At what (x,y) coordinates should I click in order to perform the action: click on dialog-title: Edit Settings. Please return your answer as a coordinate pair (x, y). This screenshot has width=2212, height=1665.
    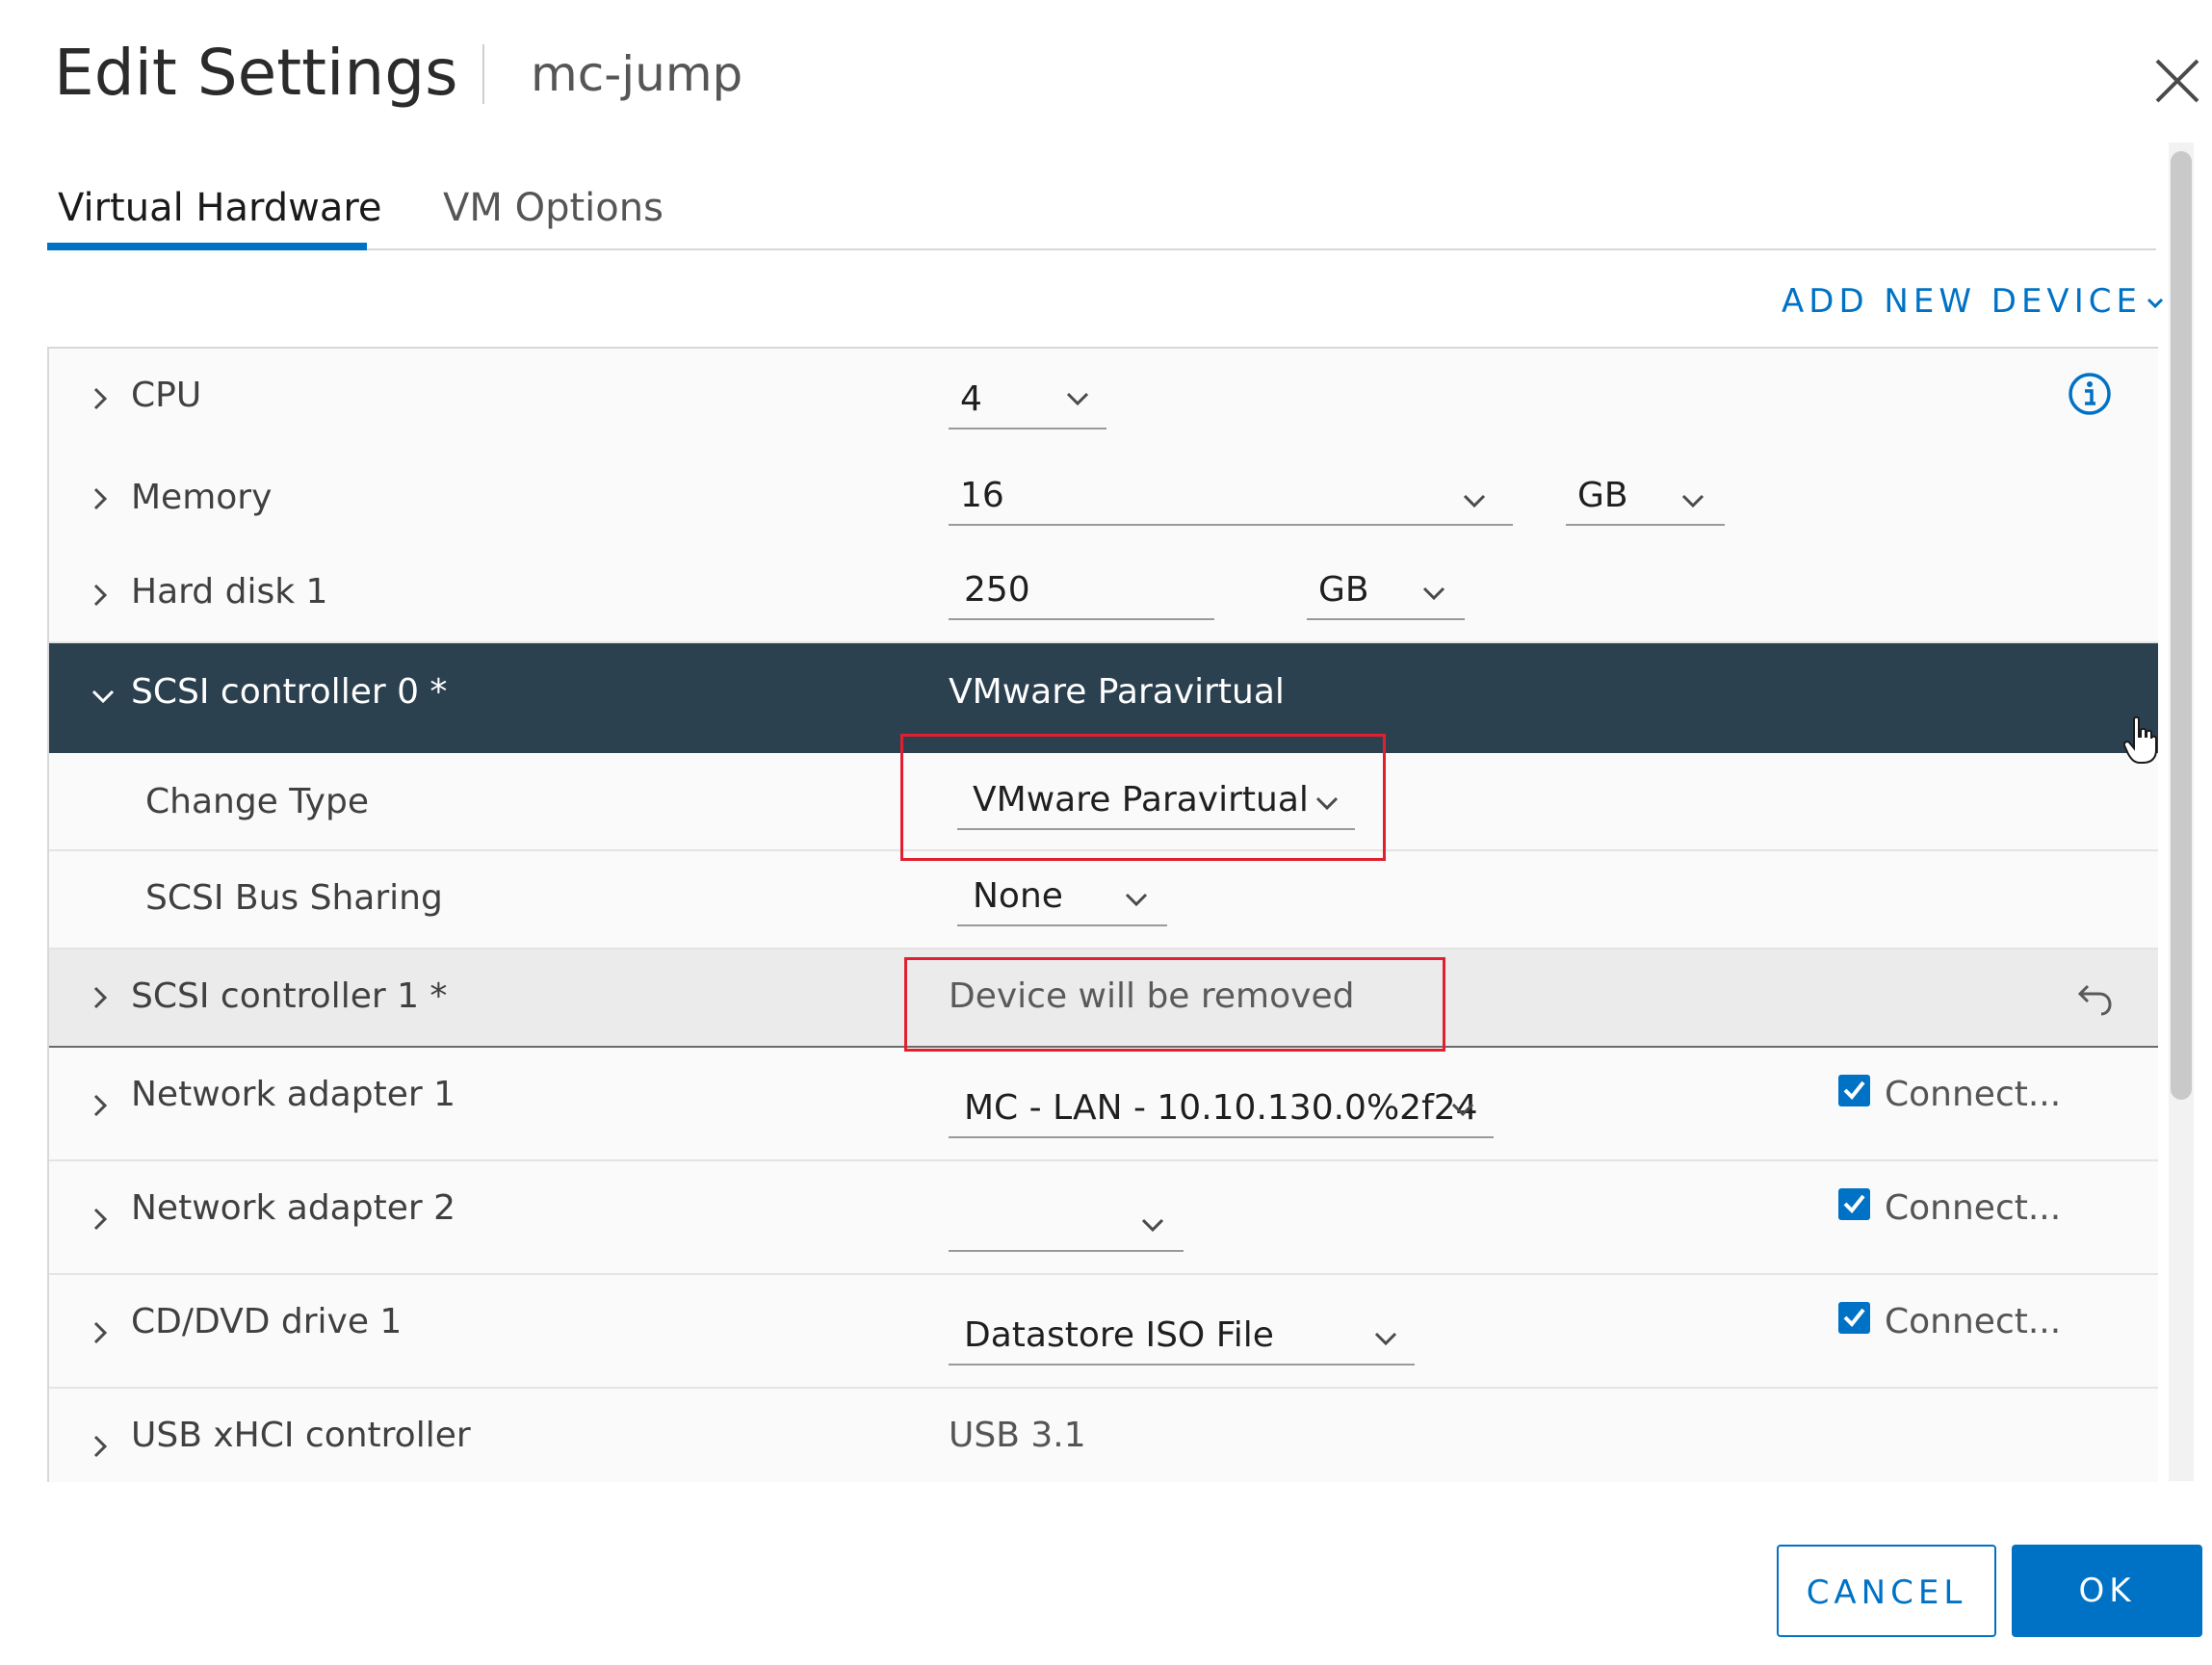
    Looking at the image, I should click on (256, 73).